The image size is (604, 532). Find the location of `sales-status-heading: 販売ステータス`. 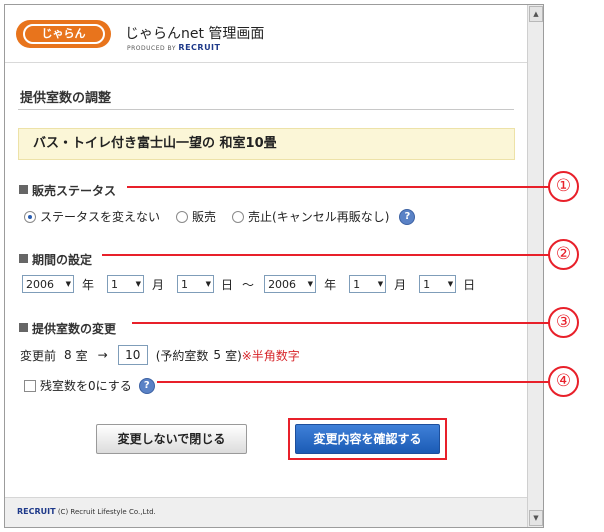

sales-status-heading: 販売ステータス is located at coordinates (67, 190).